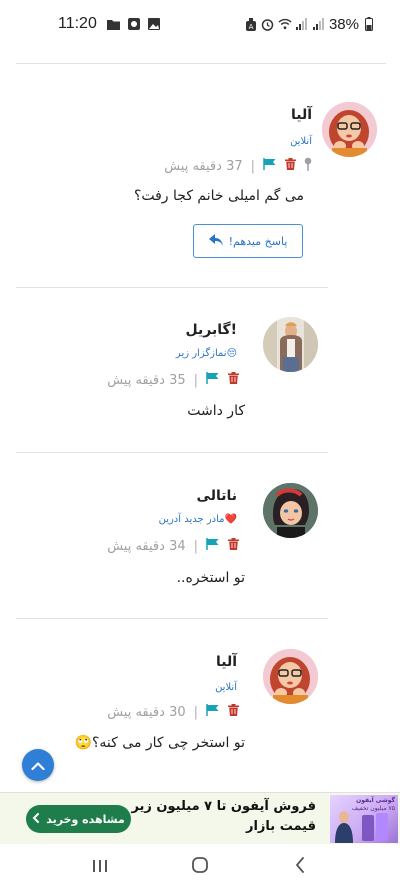  I want to click on status-left: 11:20, so click(109, 24).